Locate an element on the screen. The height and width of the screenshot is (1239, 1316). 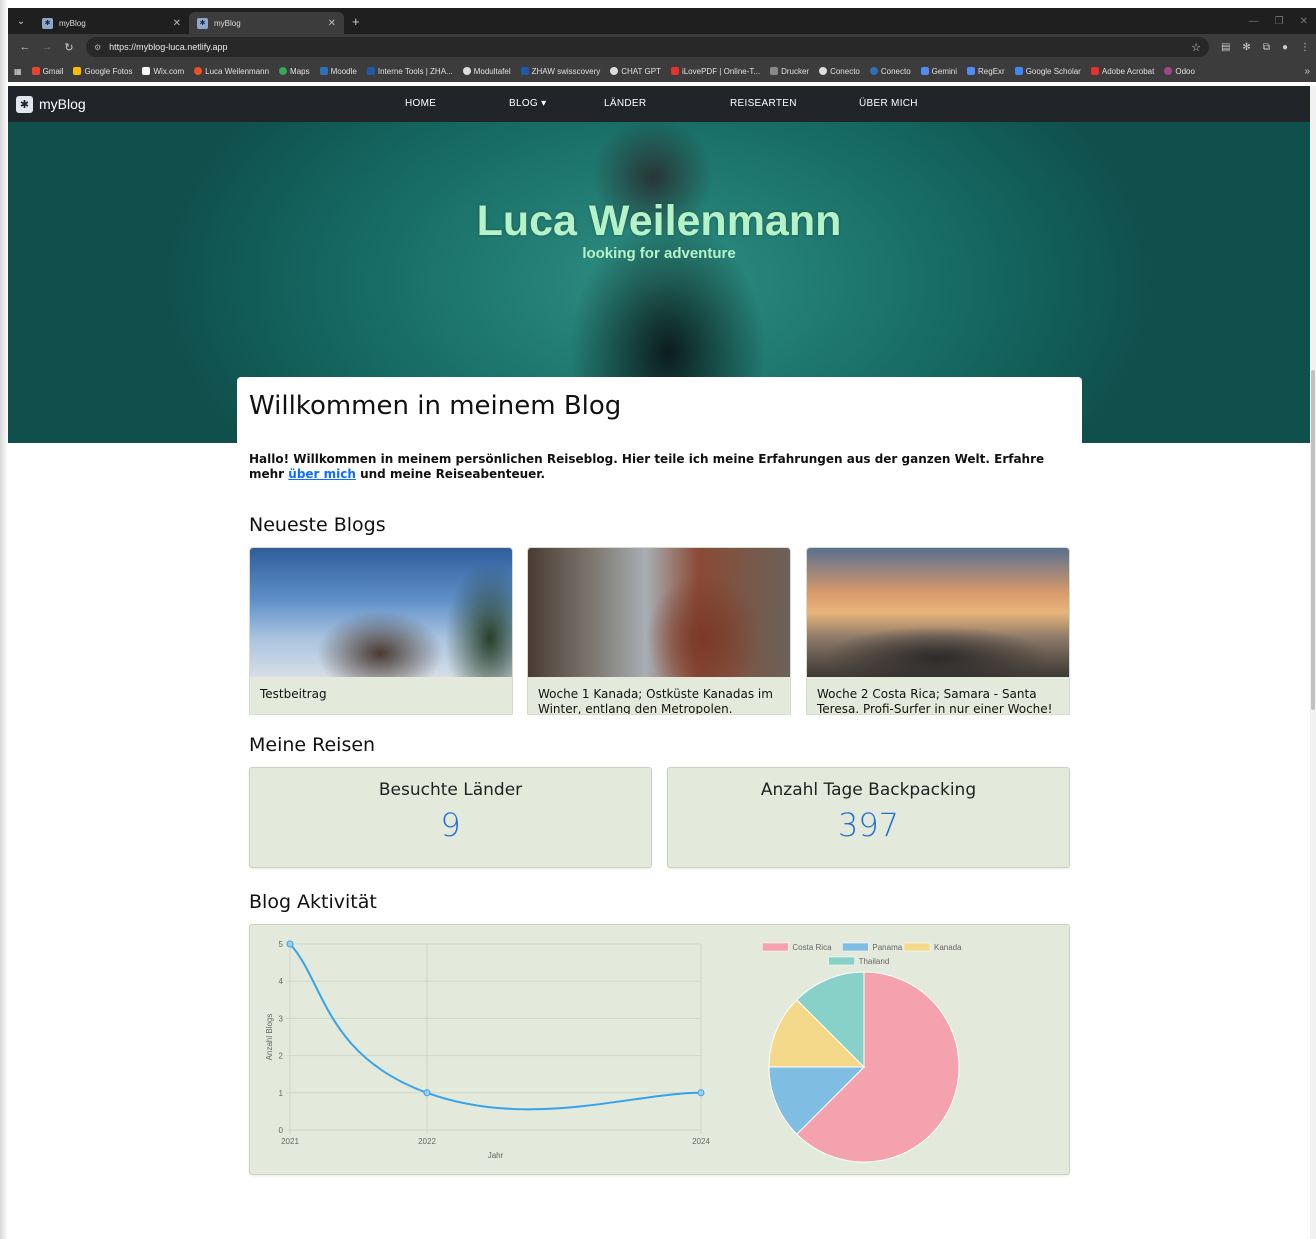
profile-icon: ● is located at coordinates (1285, 47).